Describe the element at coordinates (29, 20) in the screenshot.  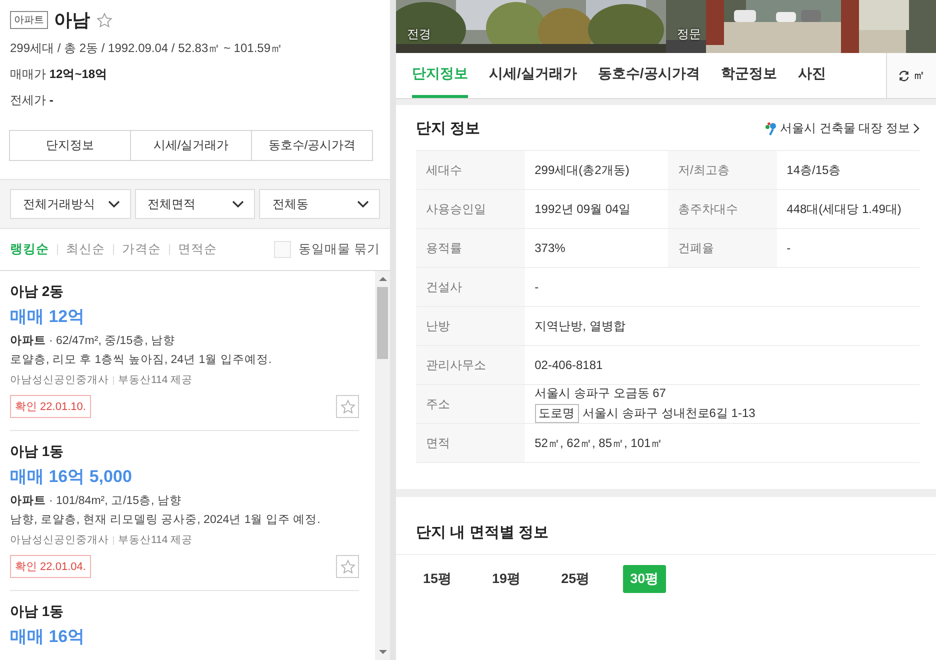
I see `type-tag: 아파트` at that location.